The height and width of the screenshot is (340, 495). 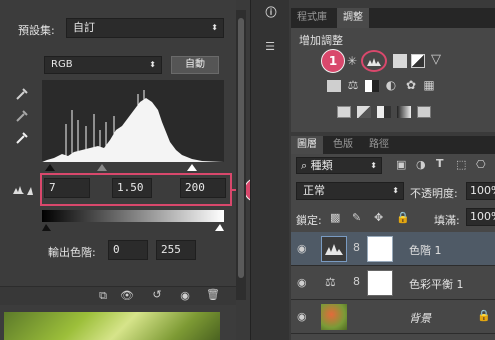 What do you see at coordinates (436, 284) in the screenshot?
I see `layer-name: 色彩平衡 1` at bounding box center [436, 284].